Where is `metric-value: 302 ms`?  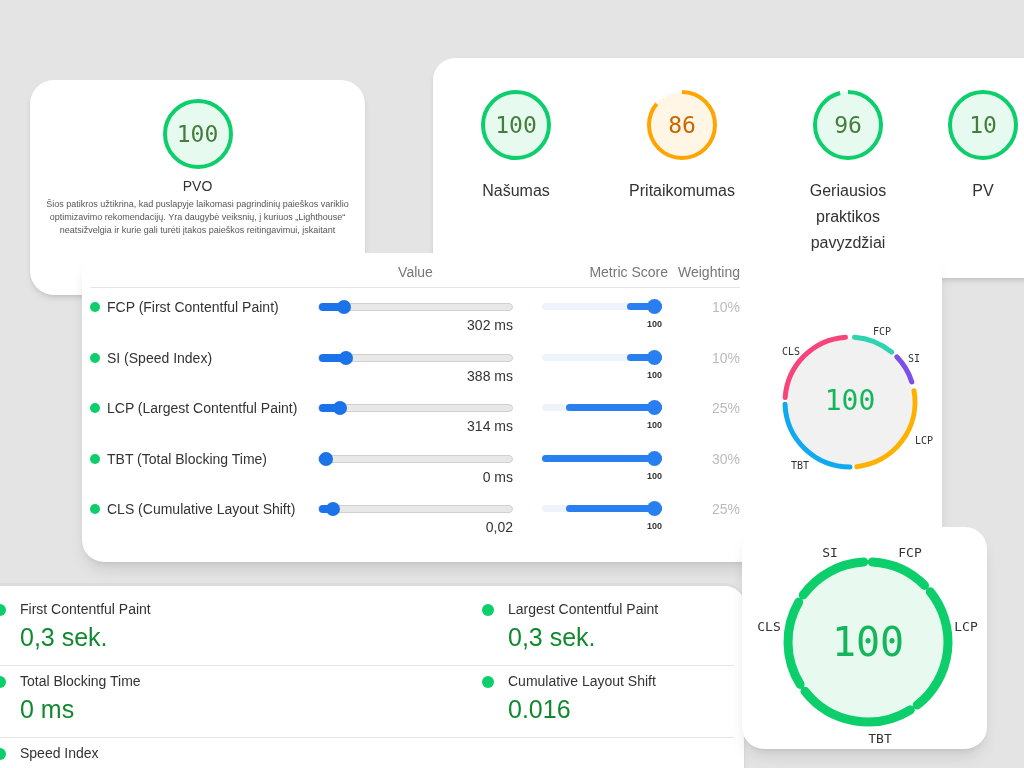 metric-value: 302 ms is located at coordinates (490, 325).